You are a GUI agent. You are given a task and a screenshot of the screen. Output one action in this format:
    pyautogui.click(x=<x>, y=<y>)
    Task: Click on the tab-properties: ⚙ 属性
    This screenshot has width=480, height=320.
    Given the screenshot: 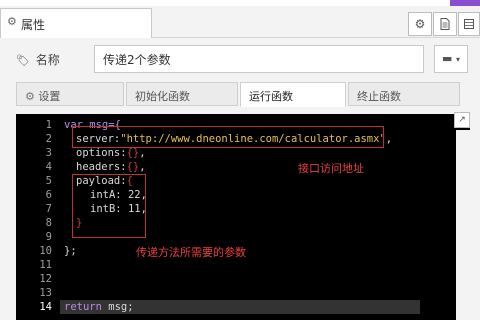 What is the action you would take?
    pyautogui.click(x=76, y=23)
    